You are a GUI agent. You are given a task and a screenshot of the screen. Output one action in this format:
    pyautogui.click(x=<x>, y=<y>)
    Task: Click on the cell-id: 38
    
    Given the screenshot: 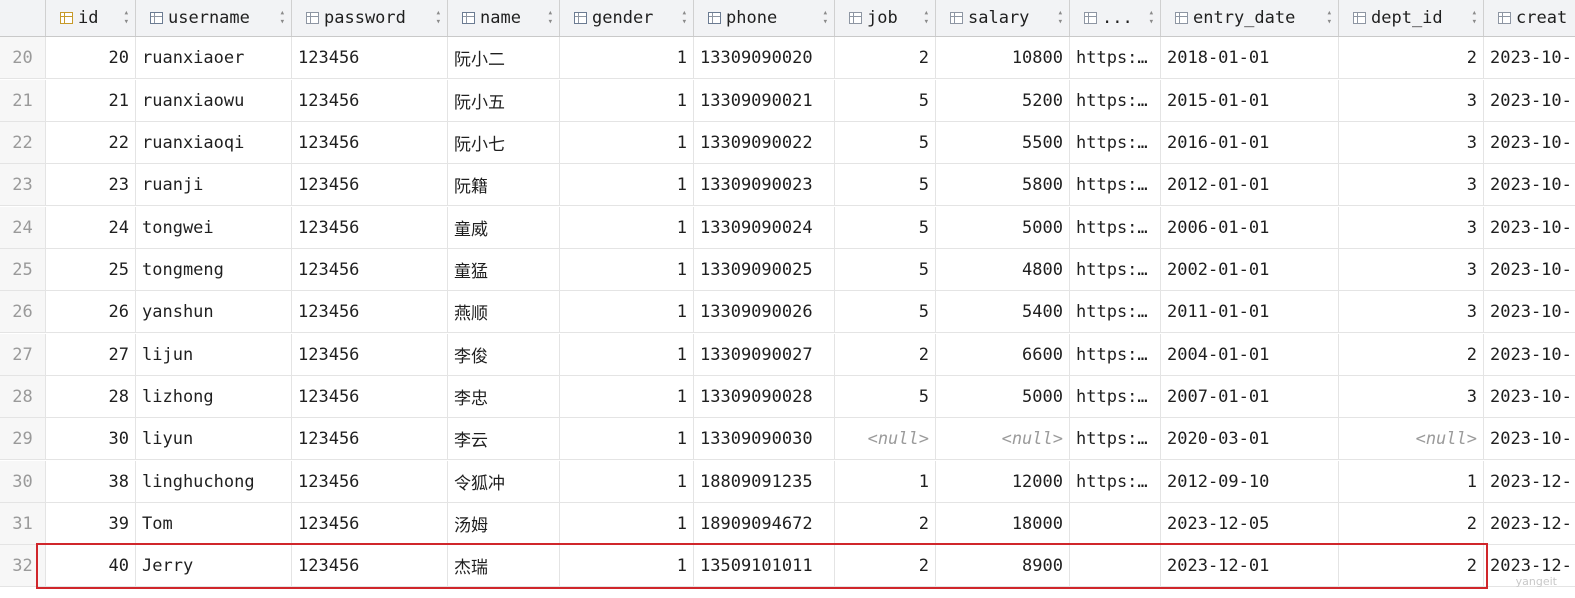 What is the action you would take?
    pyautogui.click(x=91, y=481)
    